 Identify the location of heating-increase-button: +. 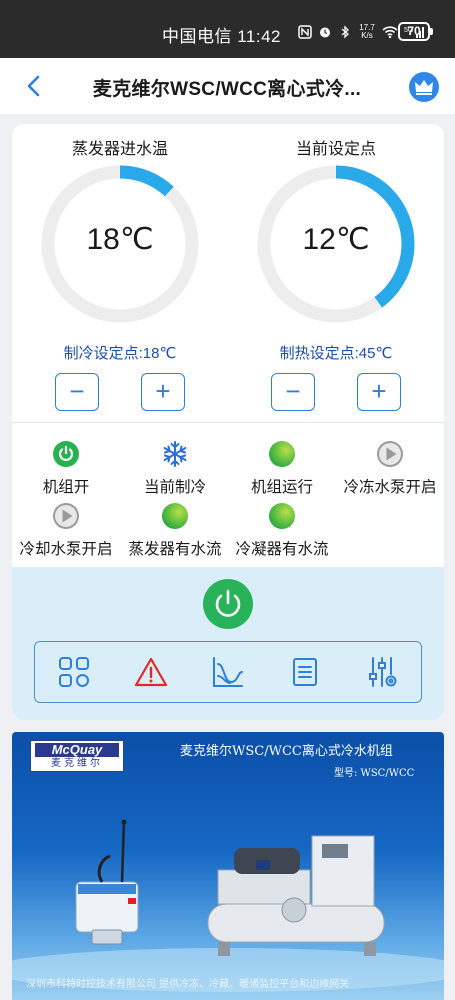
(379, 392).